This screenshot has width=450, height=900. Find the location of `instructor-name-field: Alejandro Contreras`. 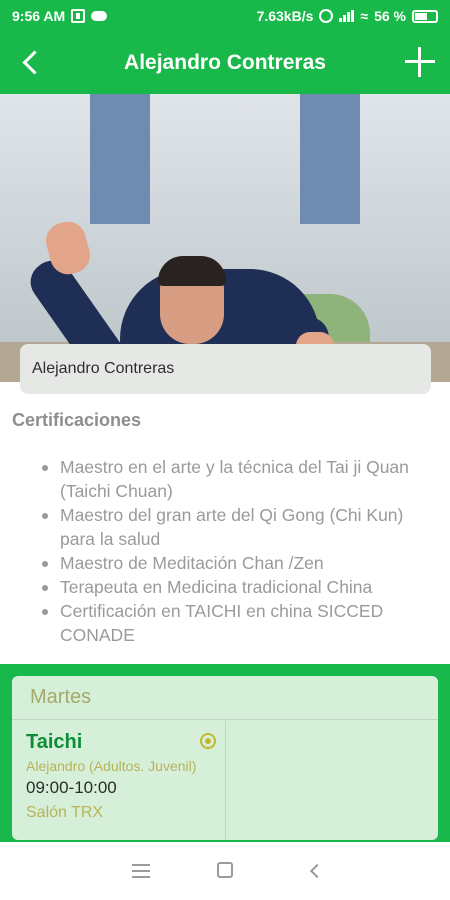

instructor-name-field: Alejandro Contreras is located at coordinates (225, 369).